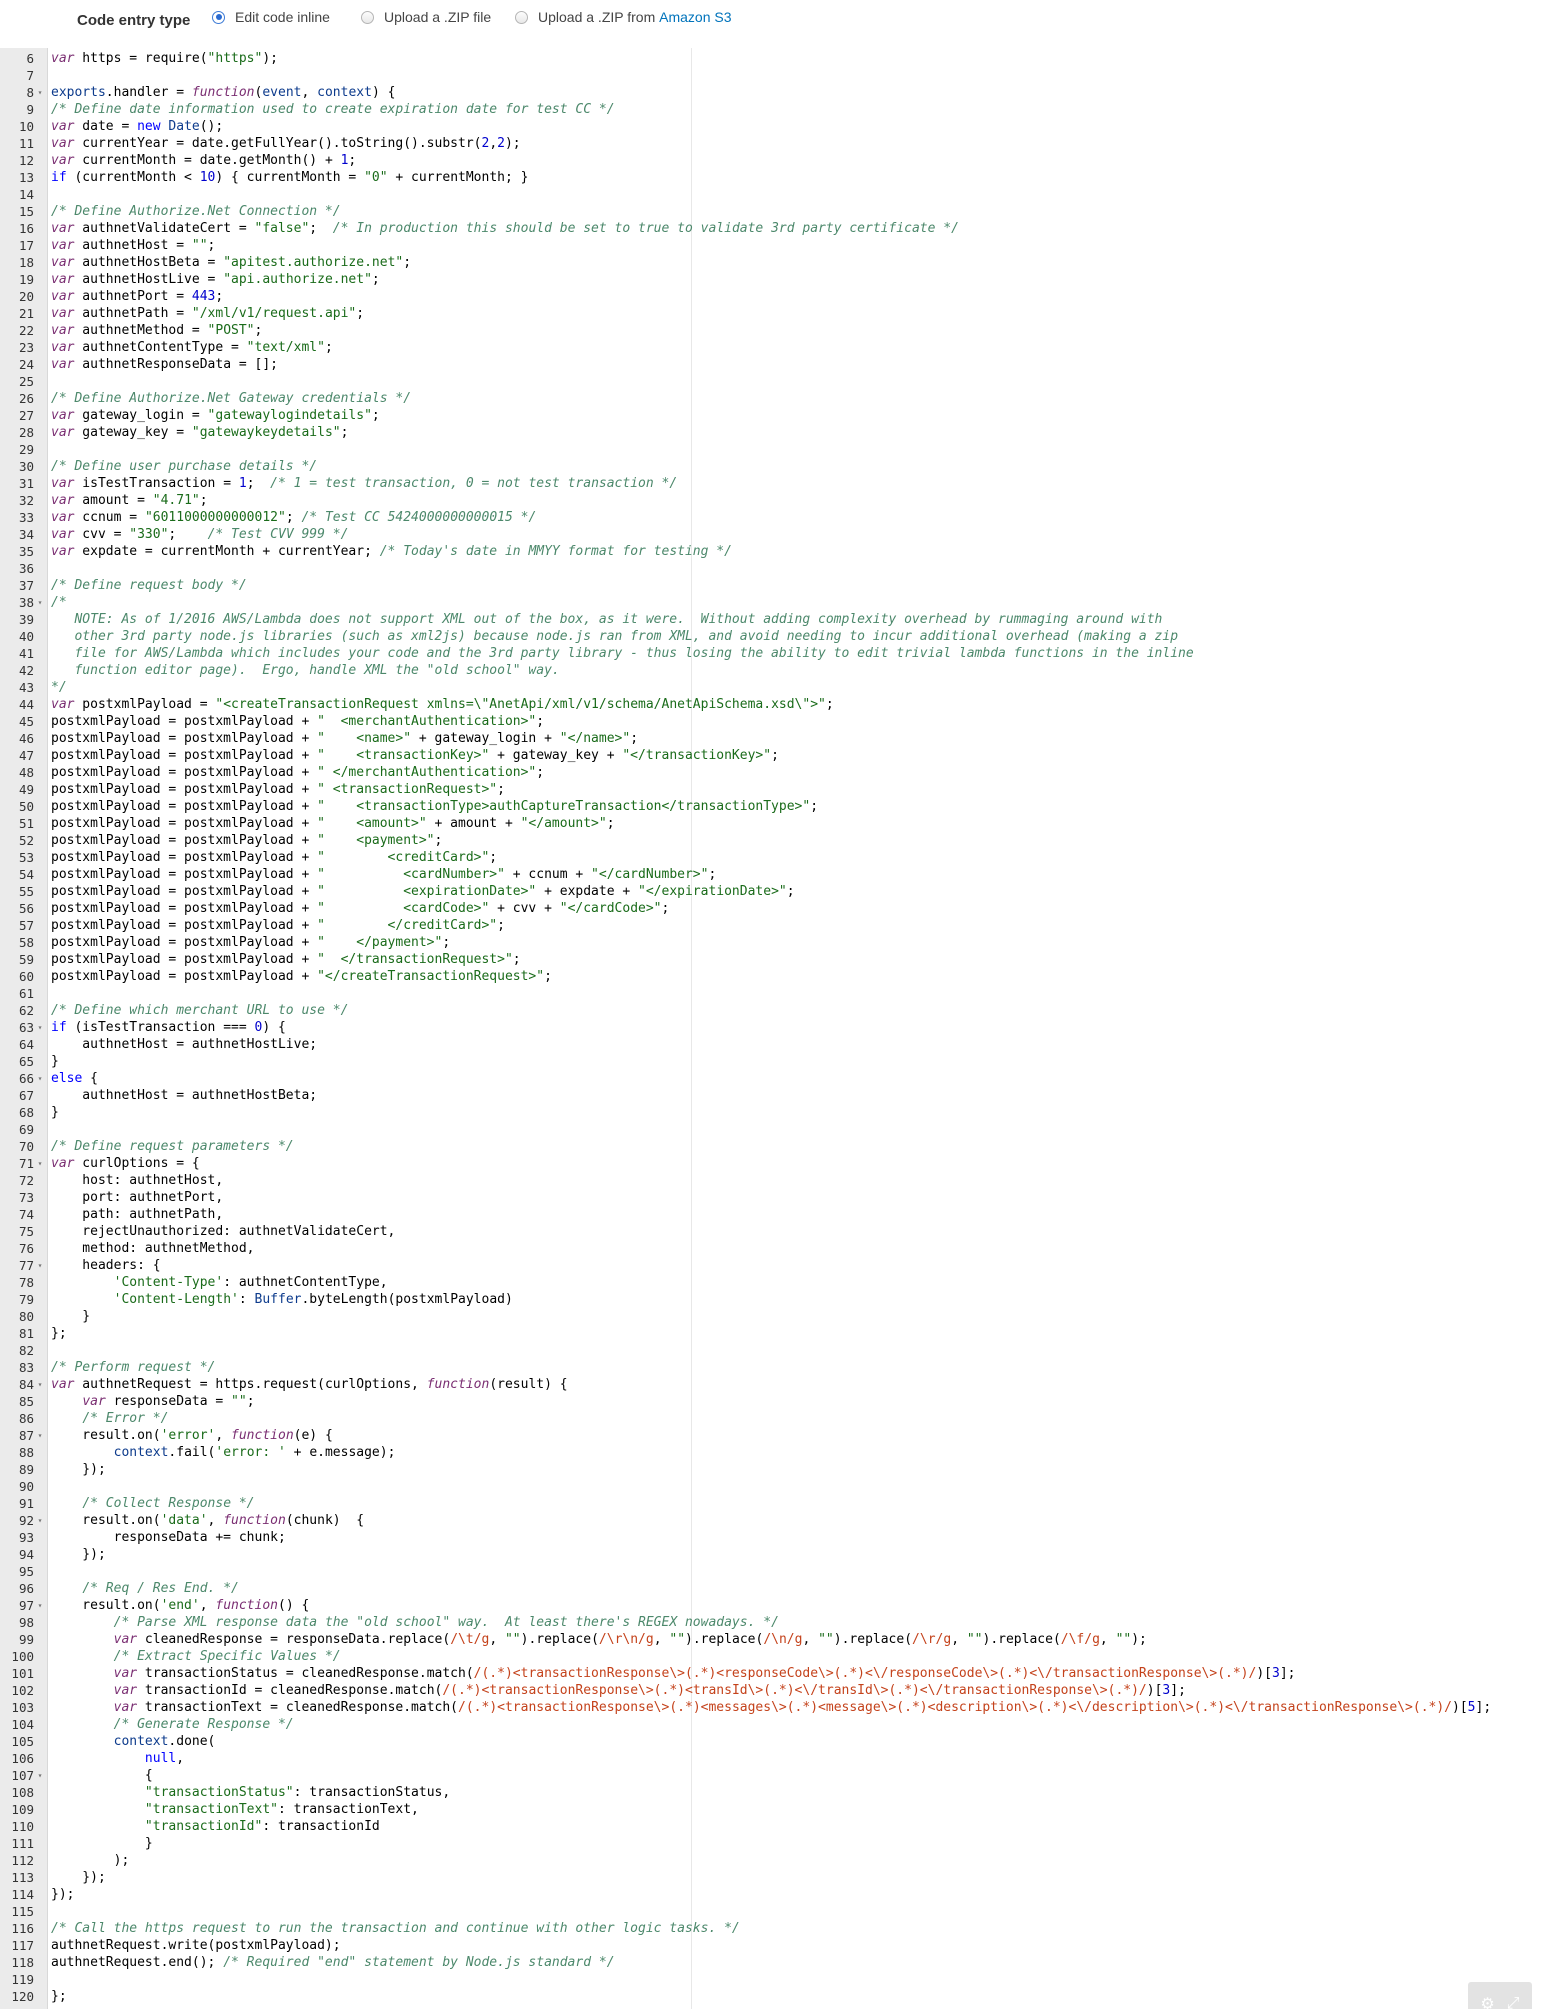 This screenshot has width=1546, height=2009. What do you see at coordinates (773, 449) in the screenshot?
I see `code-line: 29` at bounding box center [773, 449].